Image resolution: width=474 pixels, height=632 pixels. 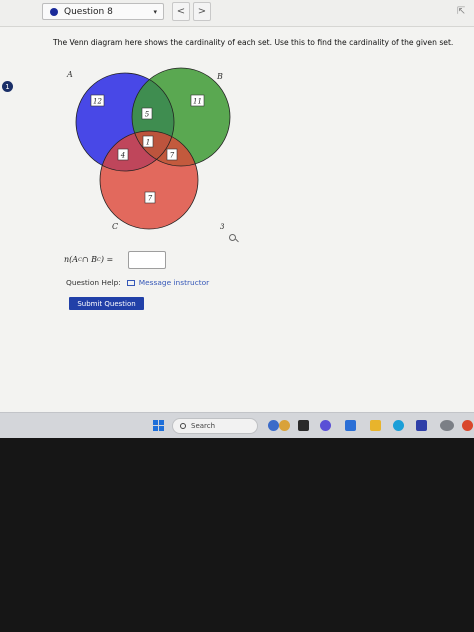 What do you see at coordinates (69, 74) in the screenshot?
I see `set-label-a: A` at bounding box center [69, 74].